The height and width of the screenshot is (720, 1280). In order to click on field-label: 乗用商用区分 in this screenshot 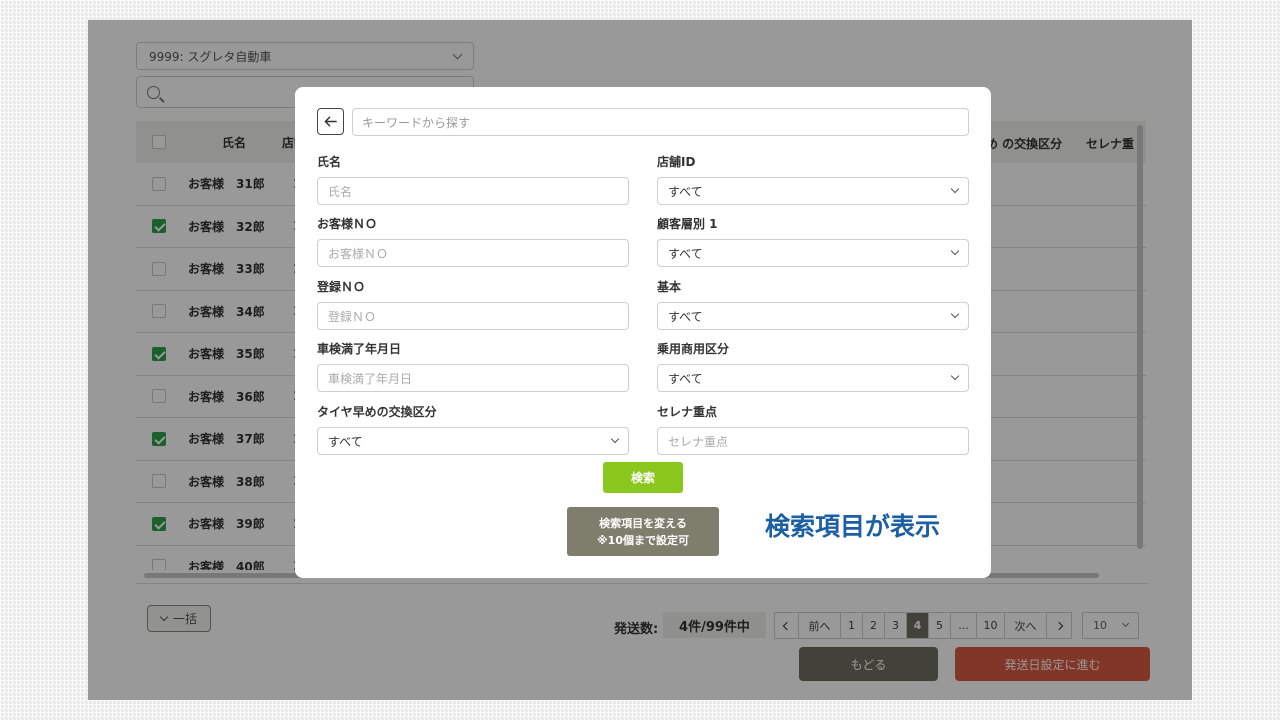, I will do `click(693, 349)`.